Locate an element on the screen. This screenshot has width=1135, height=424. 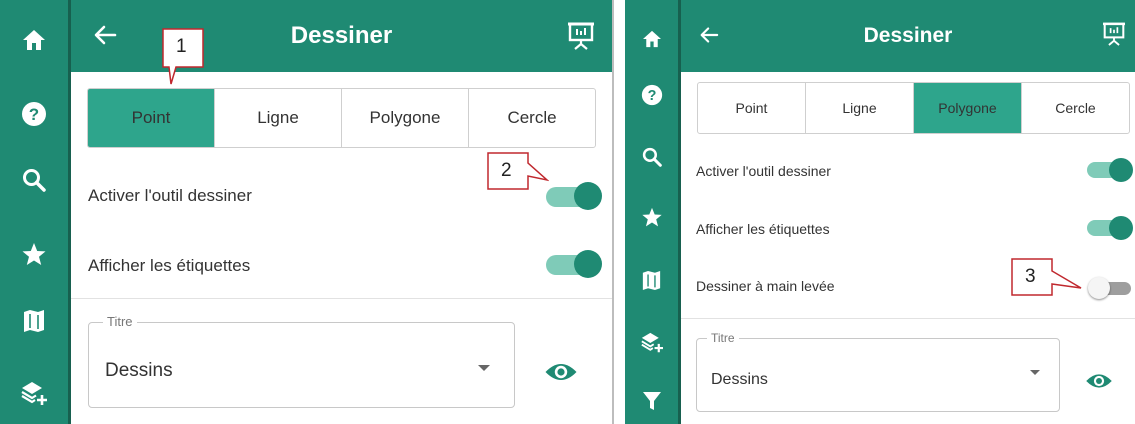
callout-2: 2 is located at coordinates (518, 171).